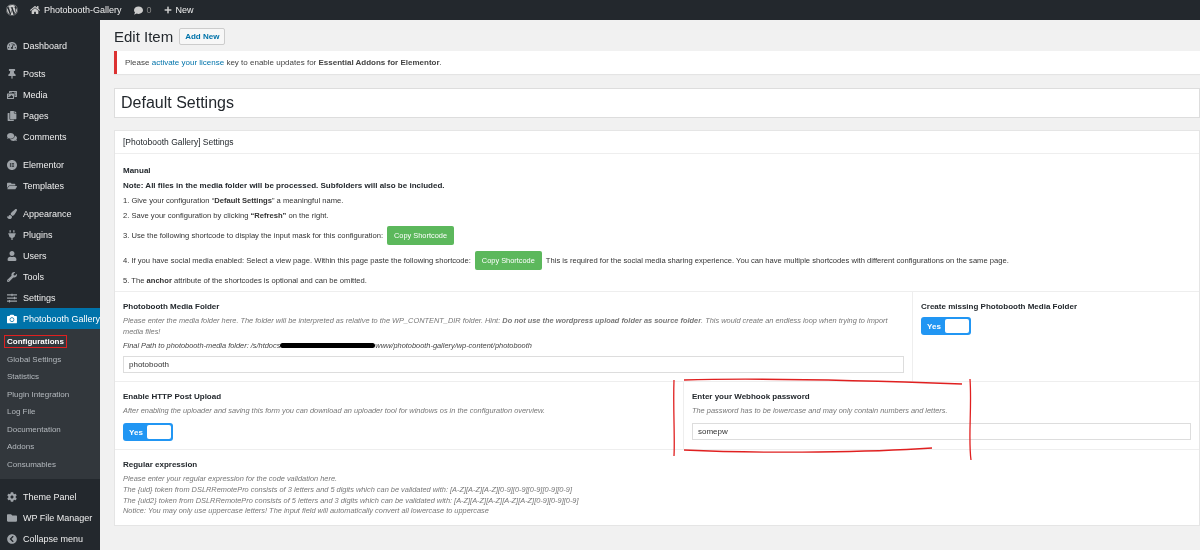 The image size is (1200, 550). Describe the element at coordinates (21, 412) in the screenshot. I see `submenu-item: Log File` at that location.